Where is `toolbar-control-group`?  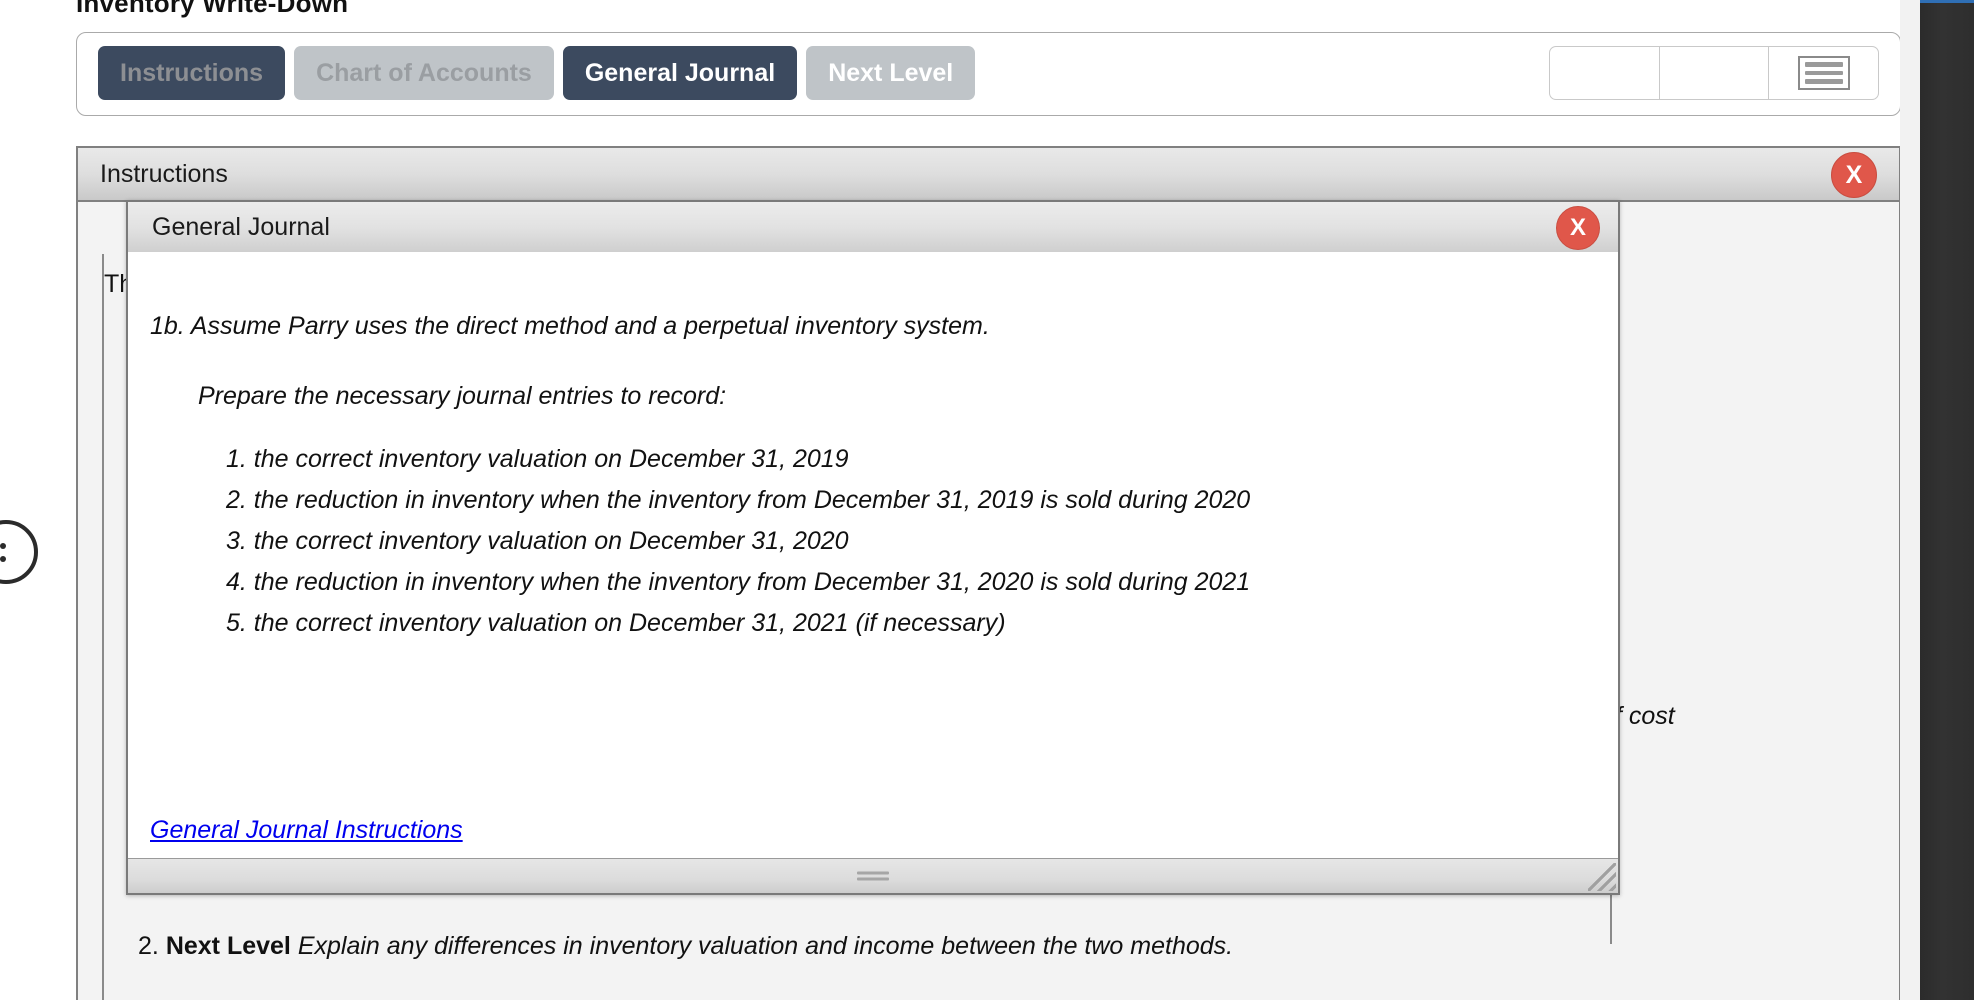
toolbar-control-group is located at coordinates (1714, 73).